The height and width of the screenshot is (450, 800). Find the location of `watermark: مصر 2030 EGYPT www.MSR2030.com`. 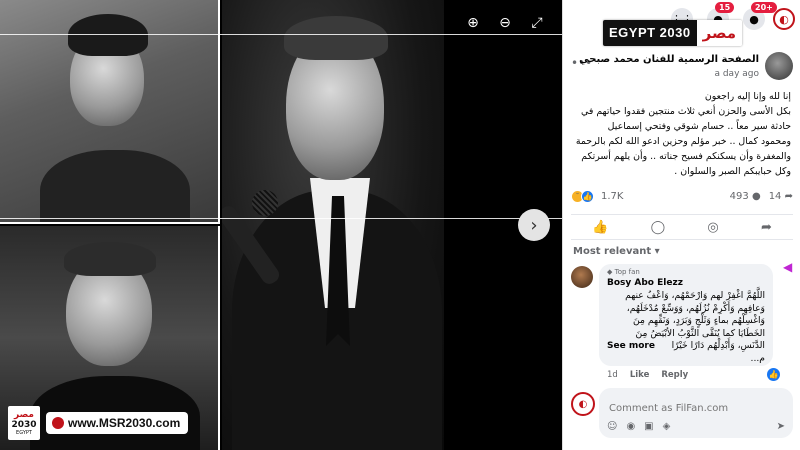

watermark: مصر 2030 EGYPT www.MSR2030.com is located at coordinates (98, 423).